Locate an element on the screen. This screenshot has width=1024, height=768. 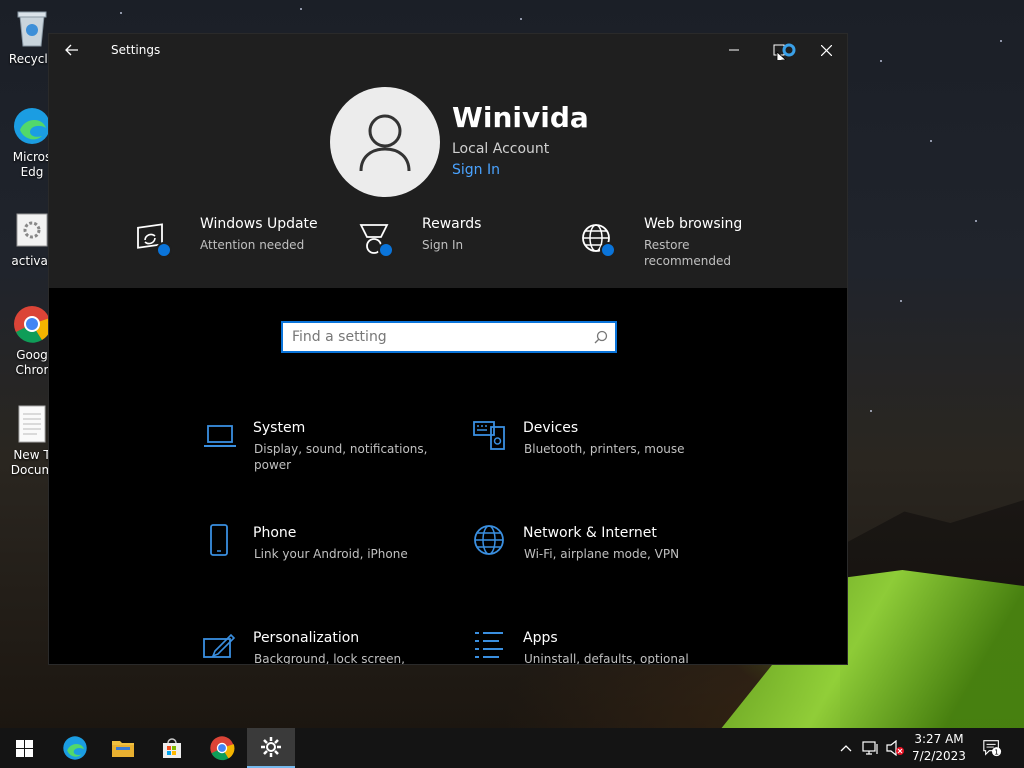
close-icon is located at coordinates (826, 50).